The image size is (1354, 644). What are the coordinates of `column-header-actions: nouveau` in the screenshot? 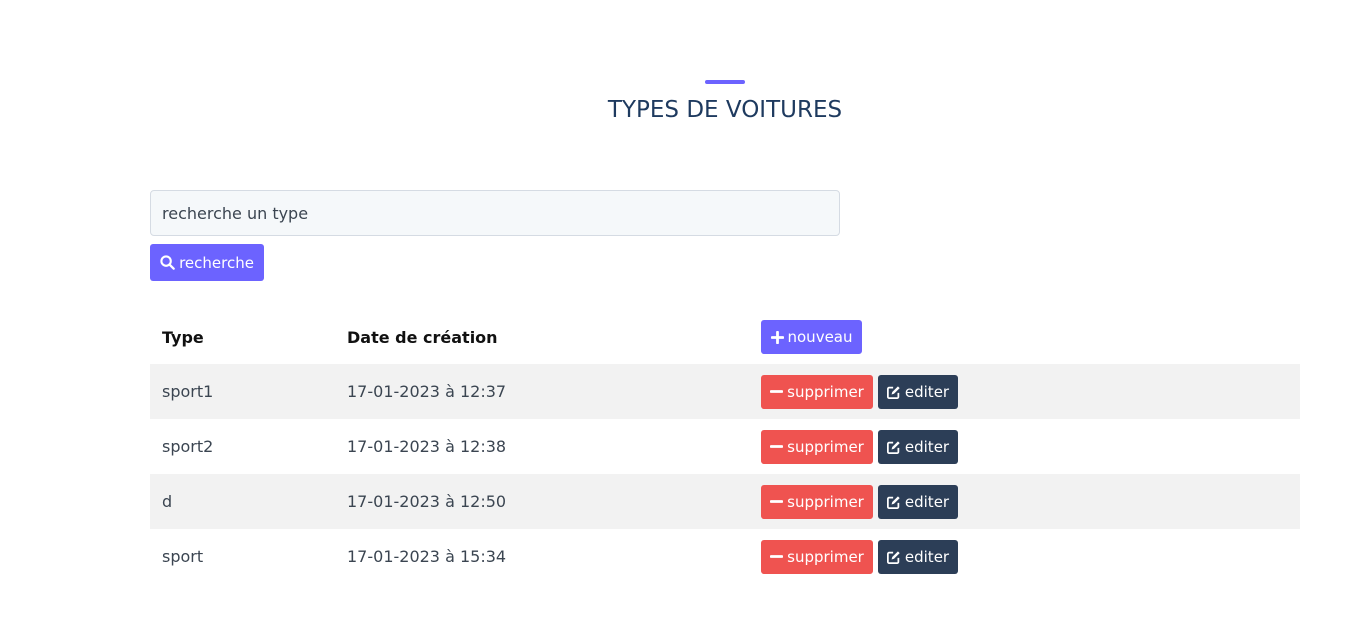 It's located at (961, 337).